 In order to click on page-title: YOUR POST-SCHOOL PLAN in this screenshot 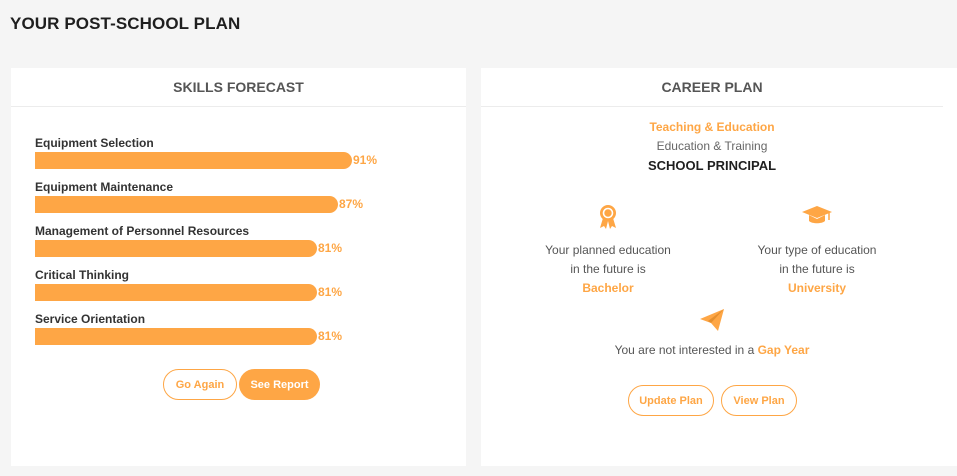, I will do `click(125, 23)`.